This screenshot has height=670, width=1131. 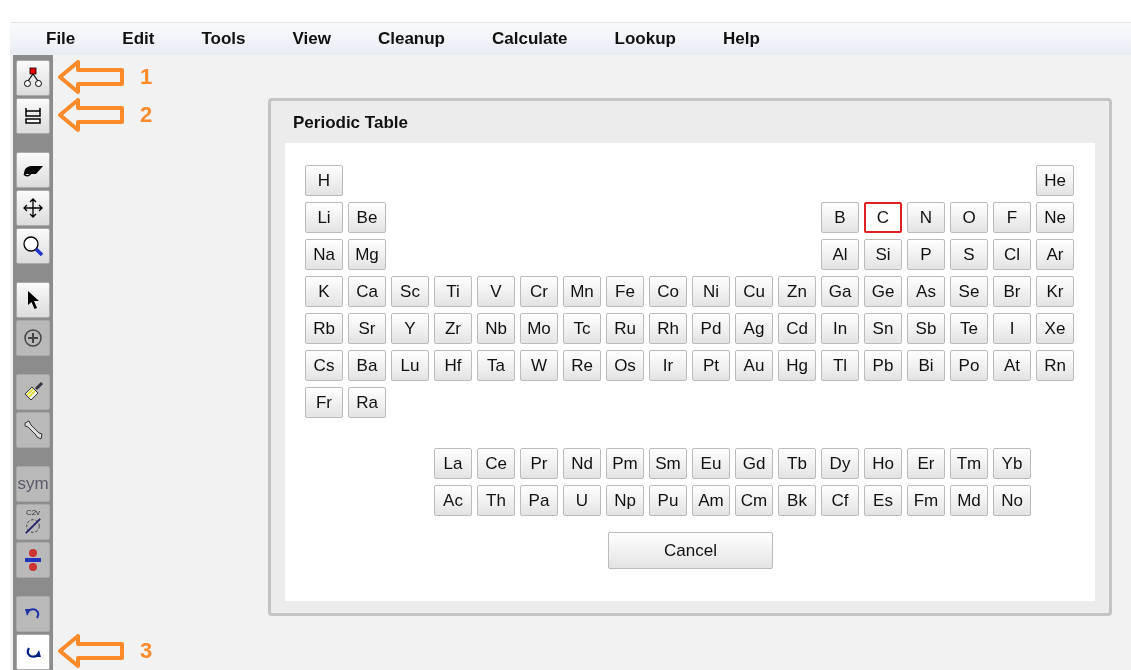 I want to click on menu-item: Lookup, so click(x=645, y=39).